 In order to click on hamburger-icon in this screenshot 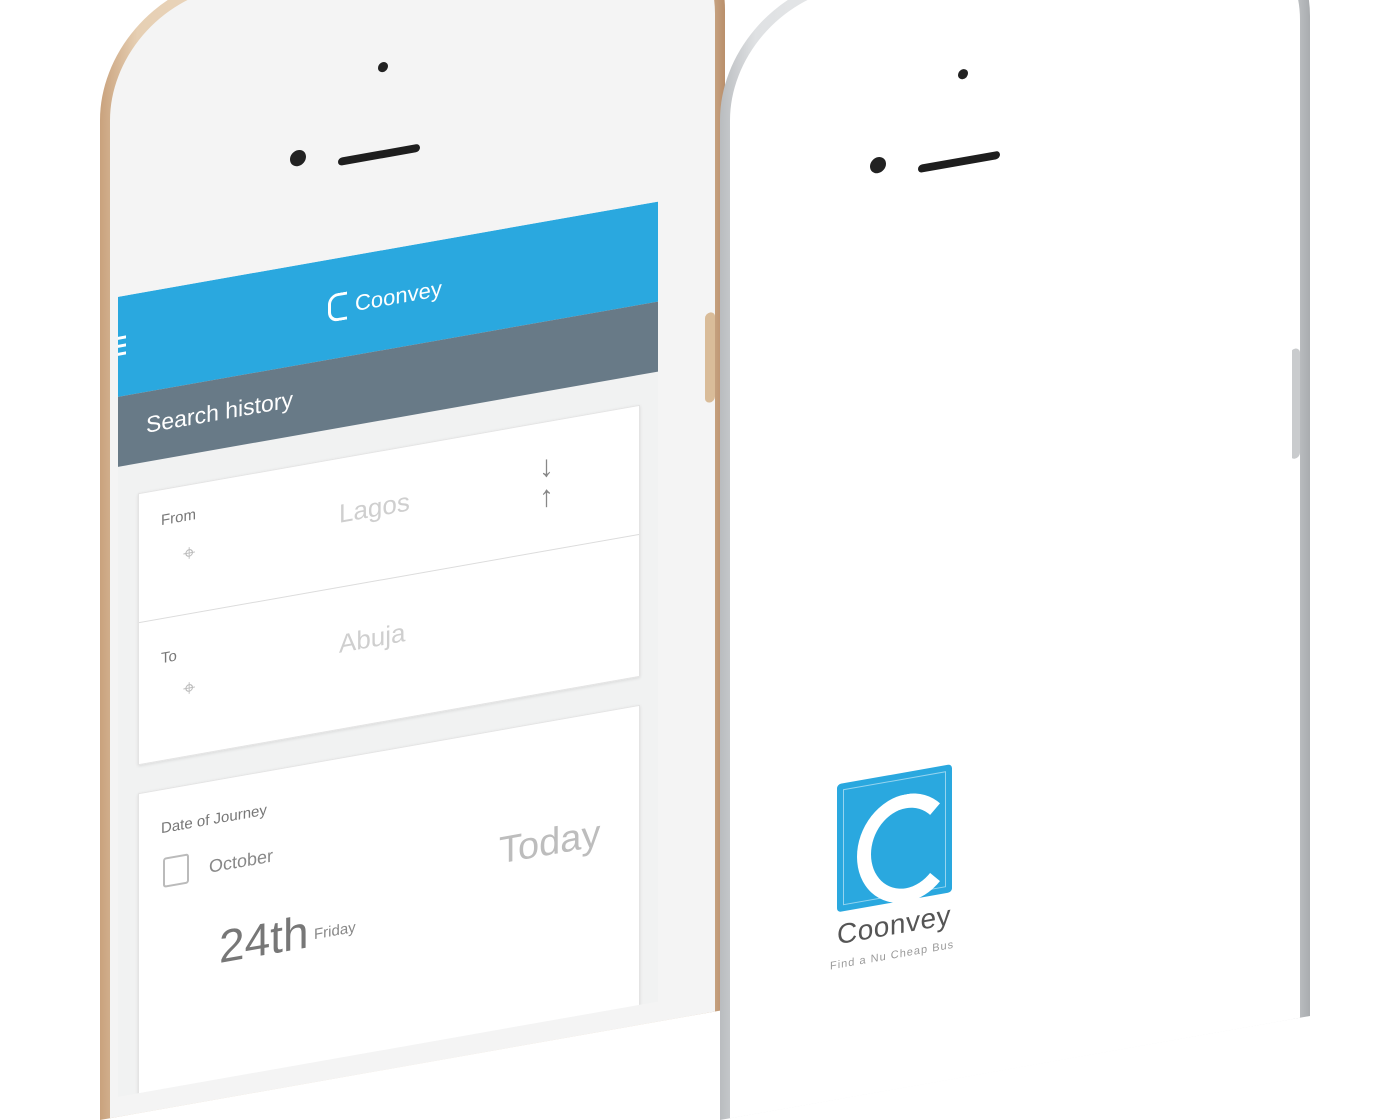, I will do `click(122, 347)`.